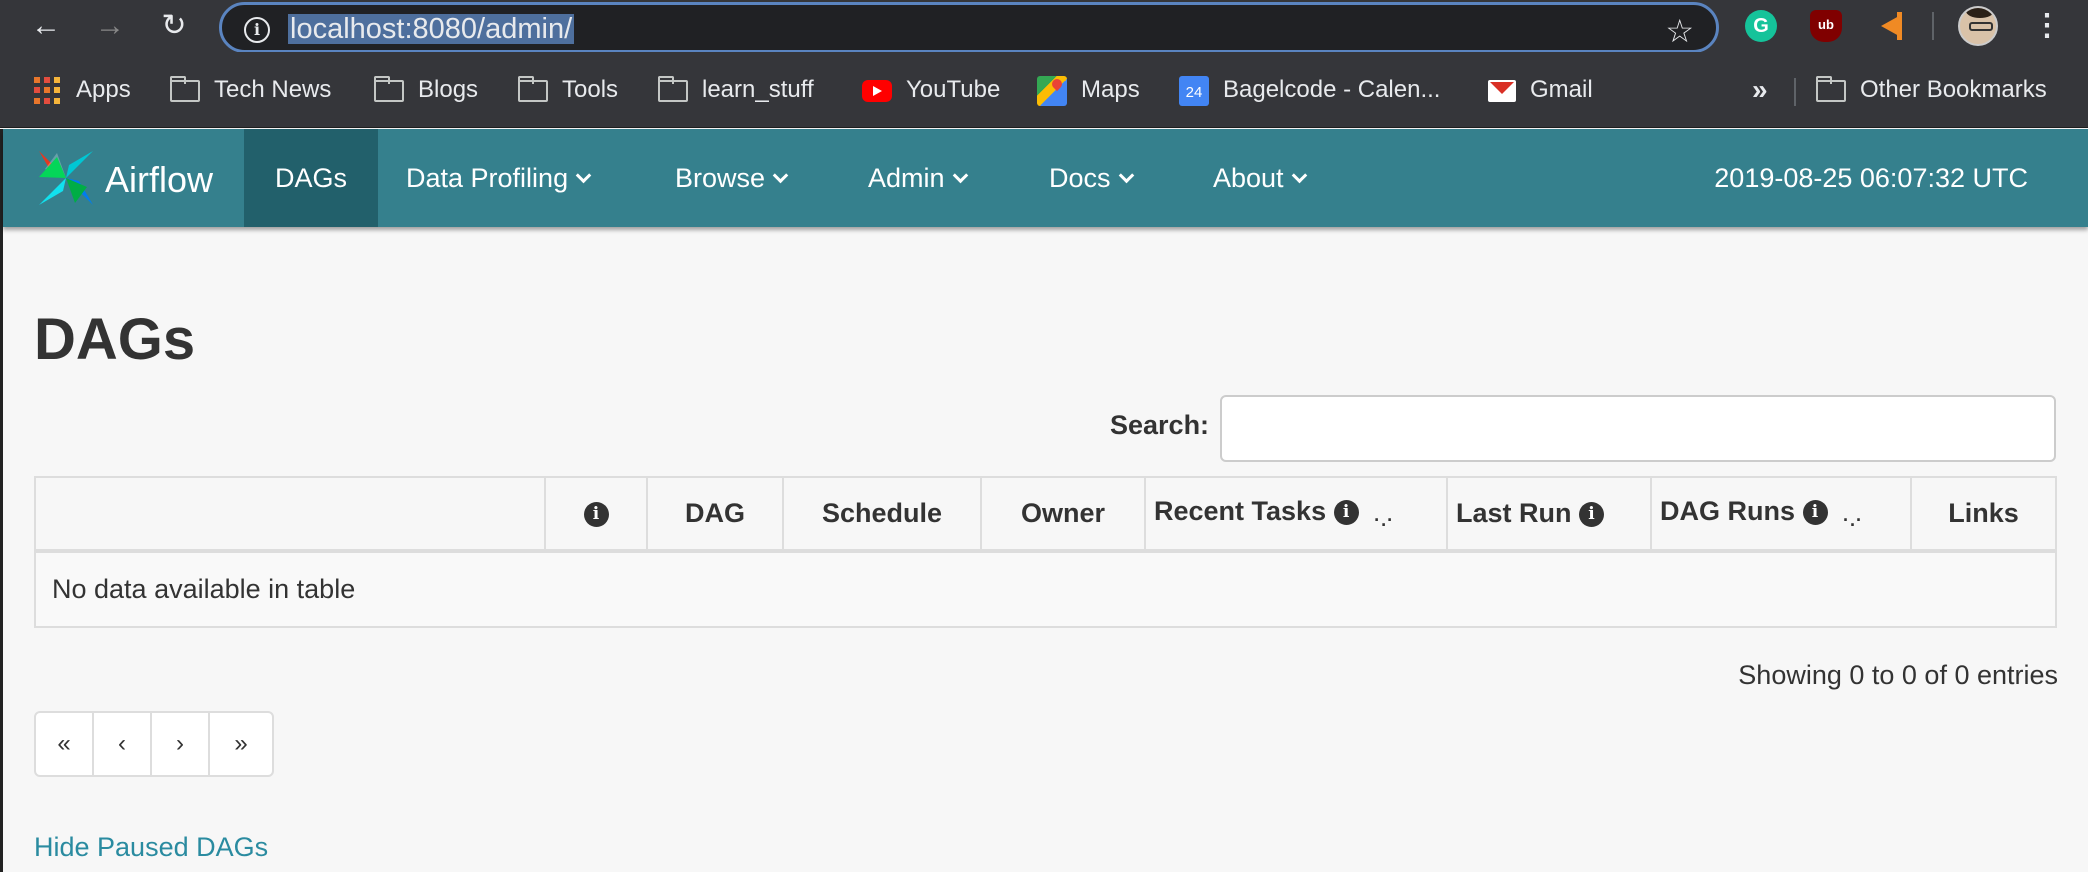  I want to click on megaphone-extension-icon, so click(1891, 26).